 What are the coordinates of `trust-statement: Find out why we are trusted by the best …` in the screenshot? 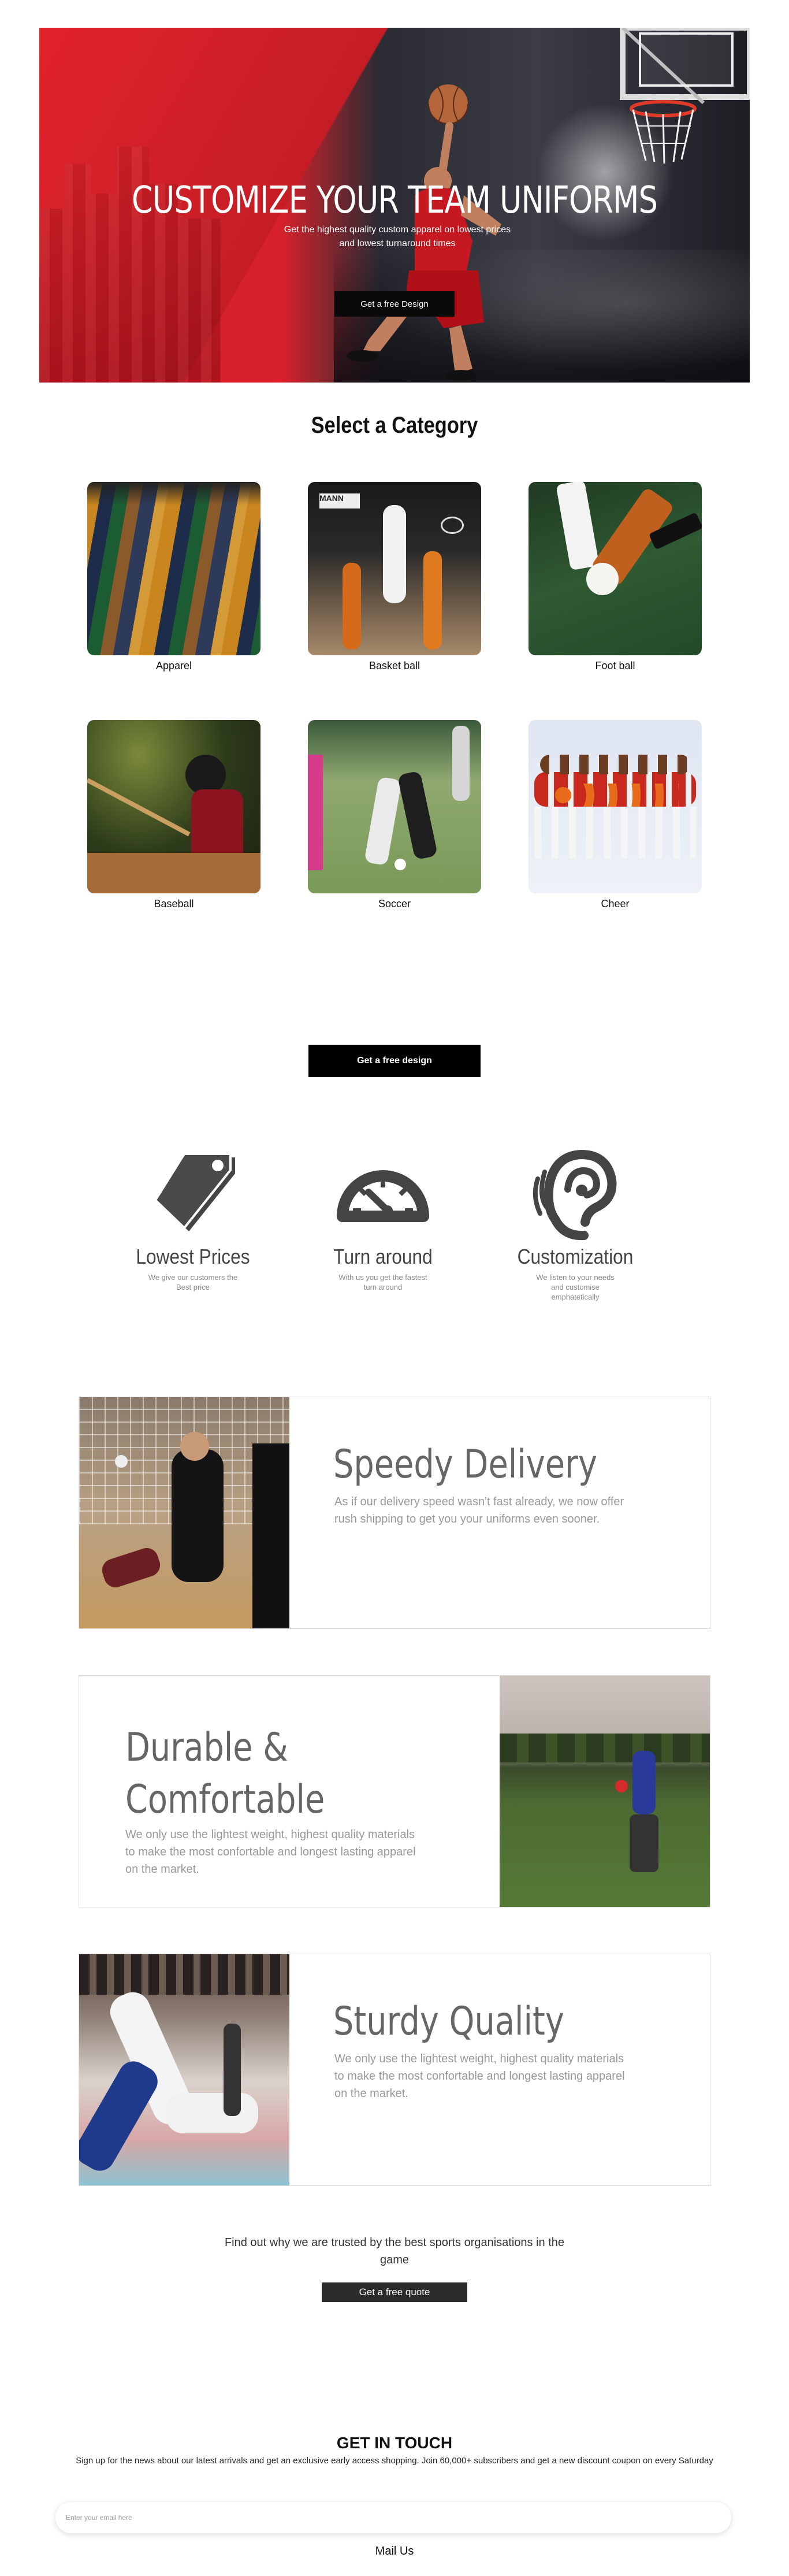 It's located at (394, 2251).